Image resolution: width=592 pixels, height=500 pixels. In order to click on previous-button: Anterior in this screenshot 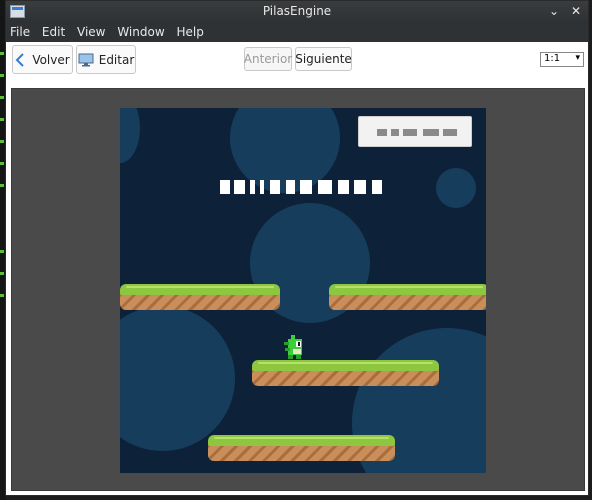, I will do `click(268, 59)`.